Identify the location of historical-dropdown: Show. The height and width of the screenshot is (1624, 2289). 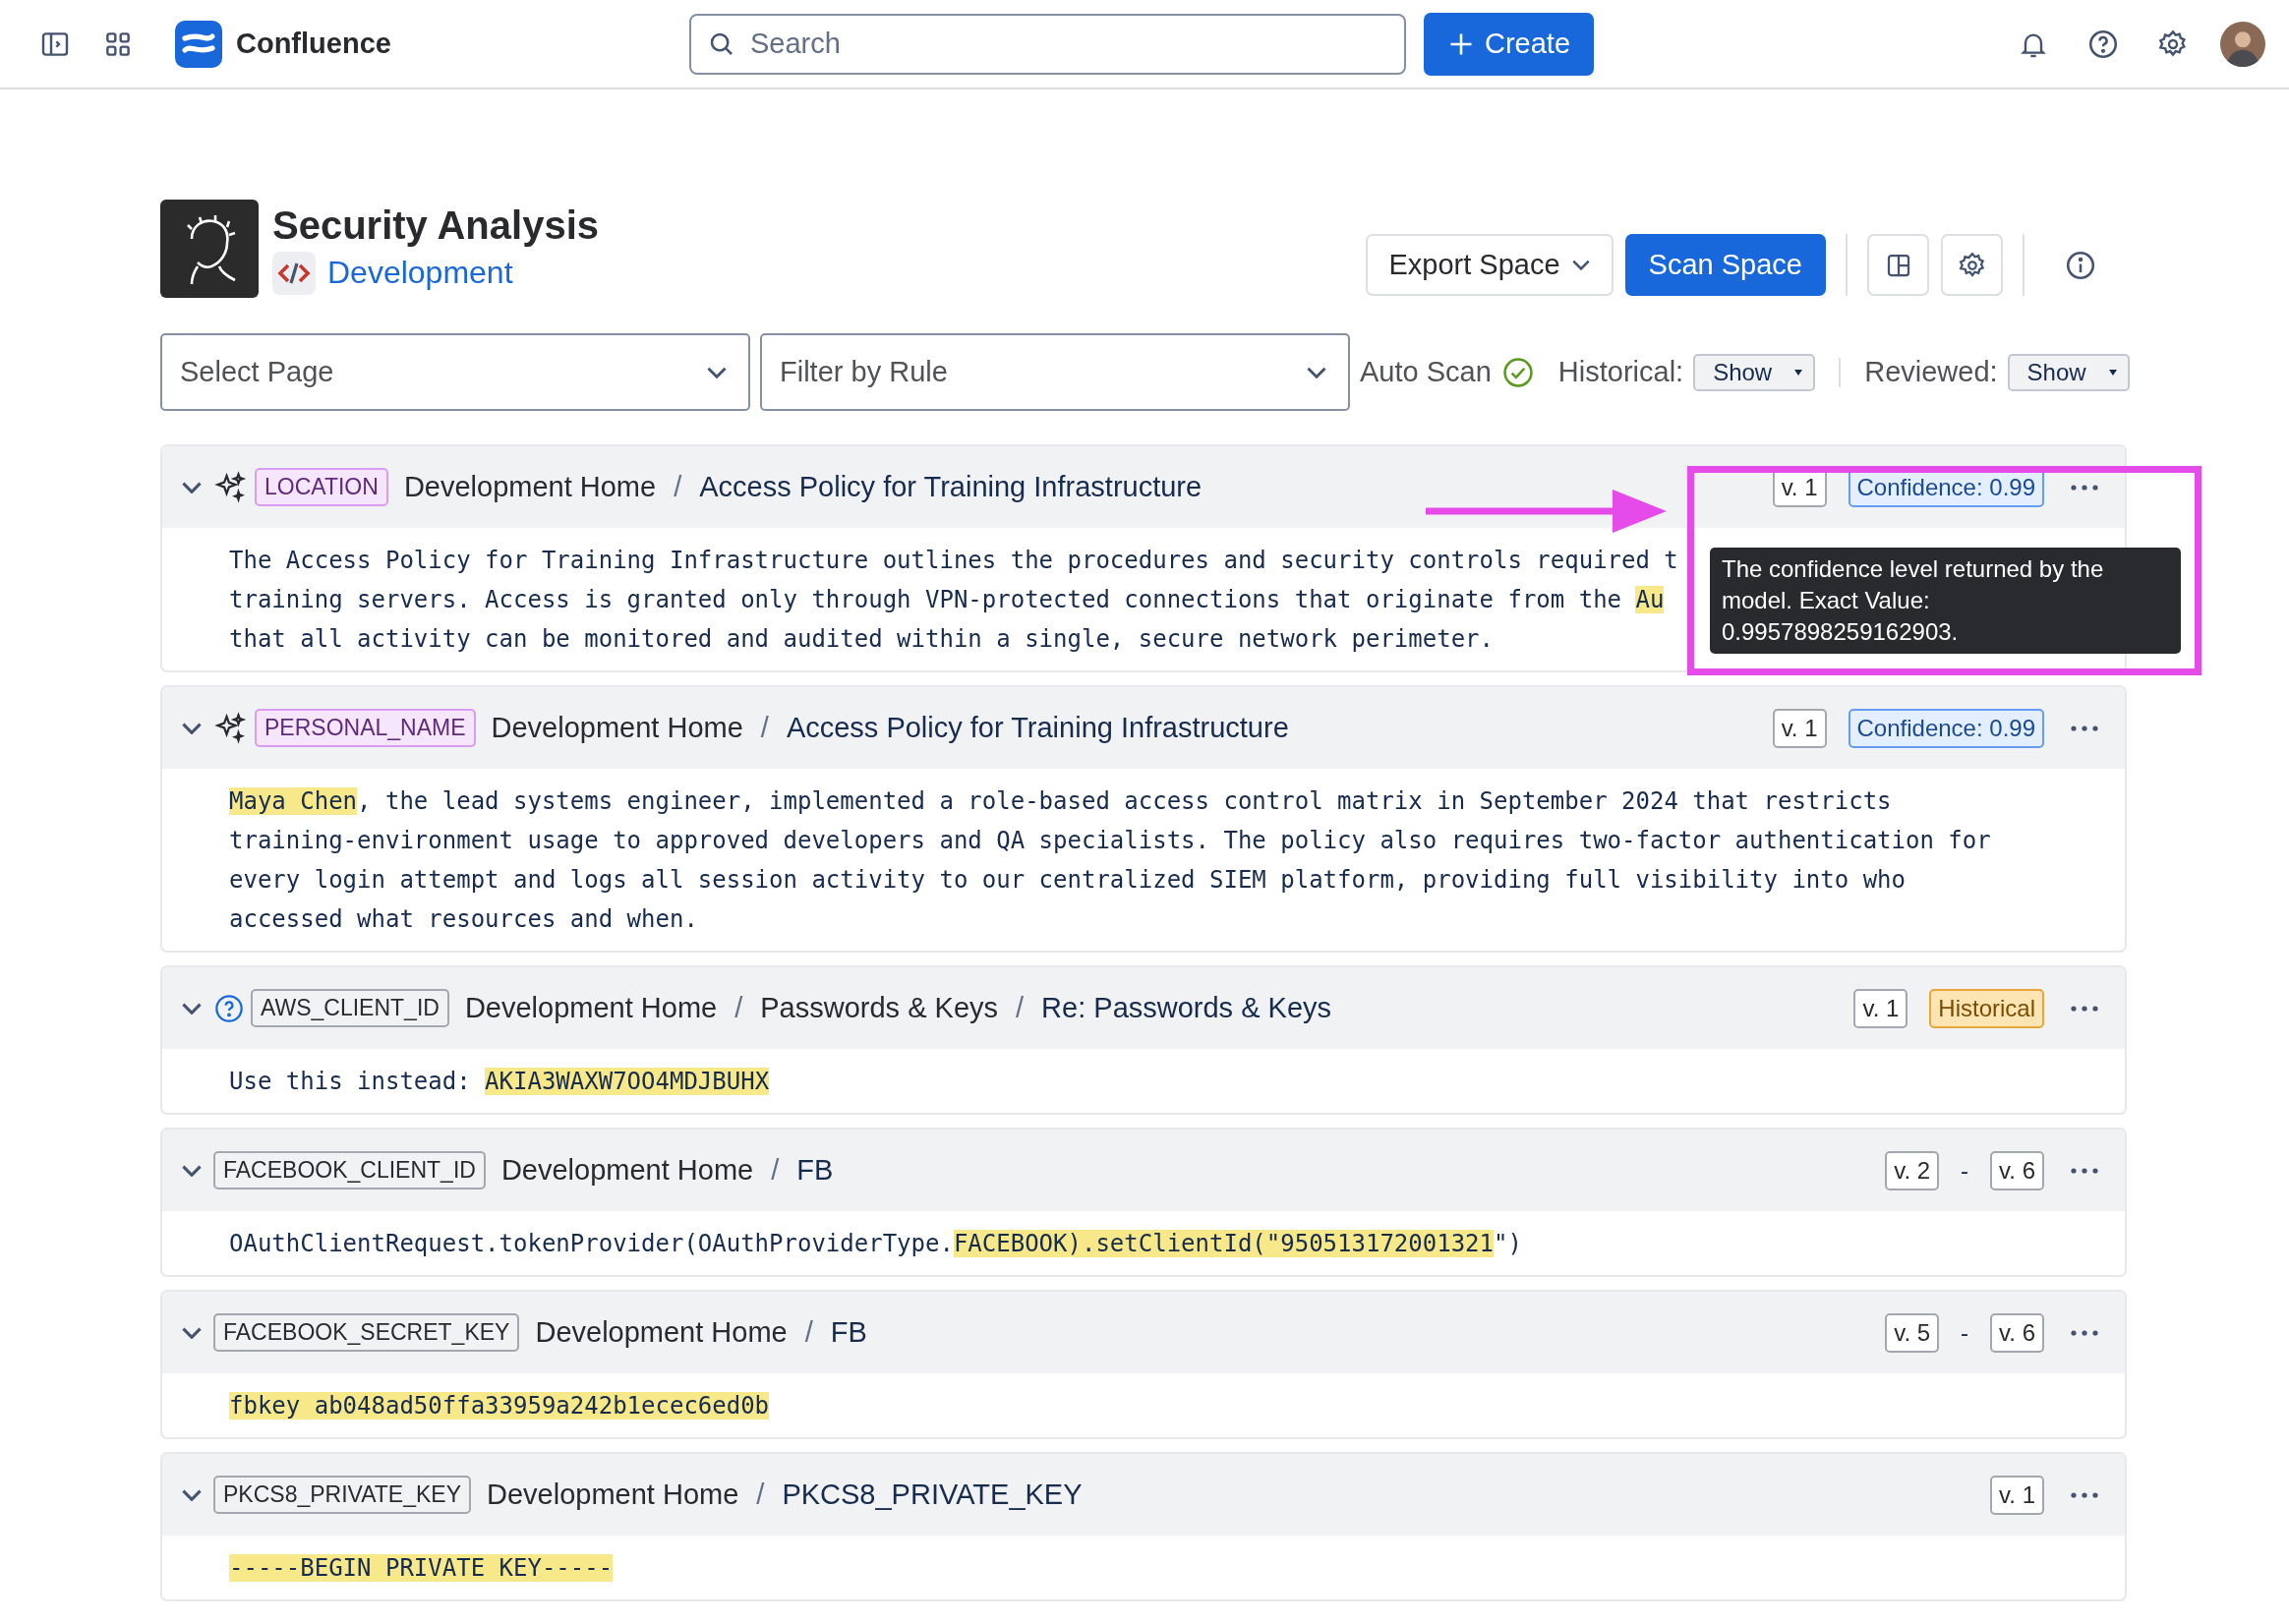
(1754, 372).